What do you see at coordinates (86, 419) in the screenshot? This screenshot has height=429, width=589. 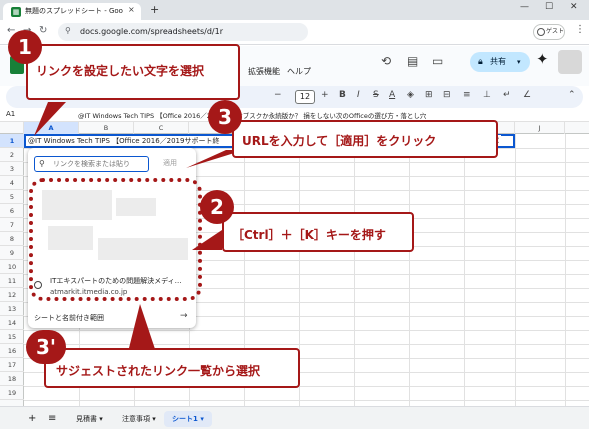 I see `sheet-tab-label: 見積書` at bounding box center [86, 419].